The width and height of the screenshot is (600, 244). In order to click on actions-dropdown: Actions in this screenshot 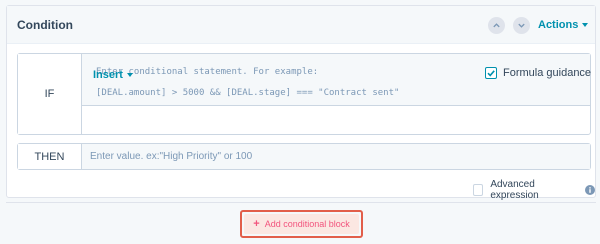, I will do `click(563, 25)`.